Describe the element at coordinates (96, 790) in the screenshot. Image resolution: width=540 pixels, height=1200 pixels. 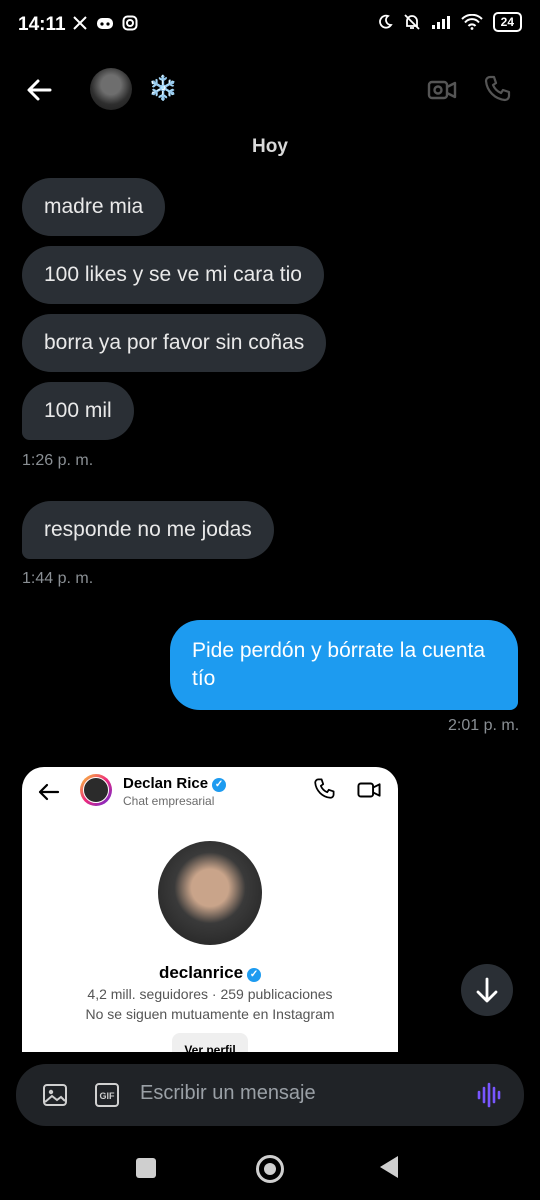
I see `profile-avatar-small` at that location.